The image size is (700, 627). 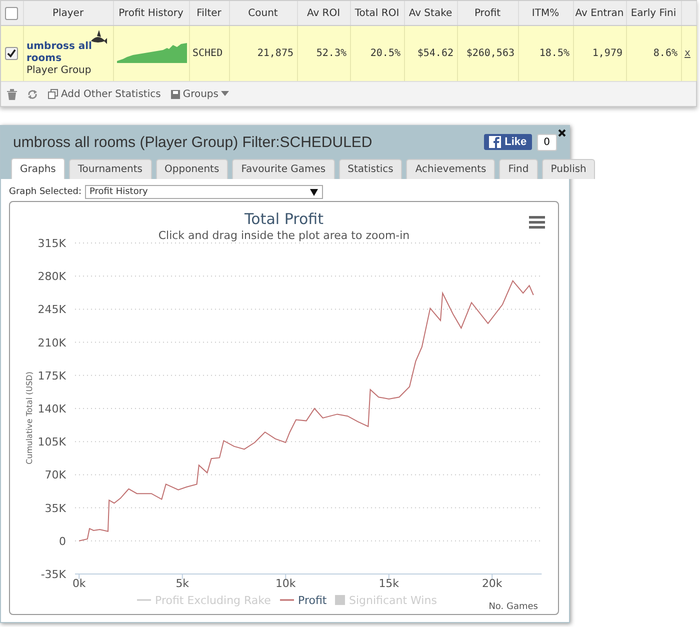 I want to click on legend-label: Profit, so click(x=313, y=600).